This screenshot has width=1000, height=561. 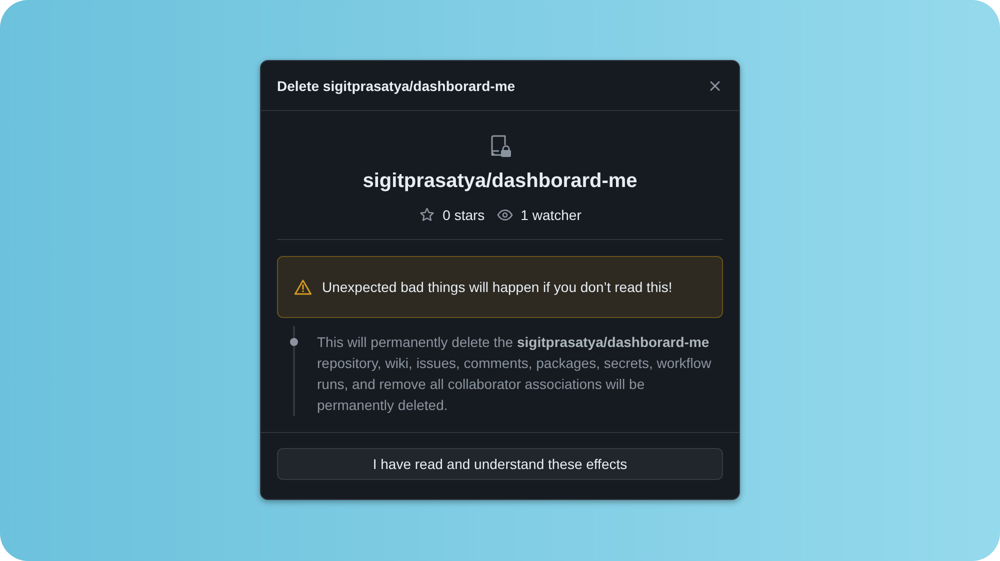 What do you see at coordinates (396, 86) in the screenshot?
I see `dialog-title: Delete sigitprasatya/dashborard-me` at bounding box center [396, 86].